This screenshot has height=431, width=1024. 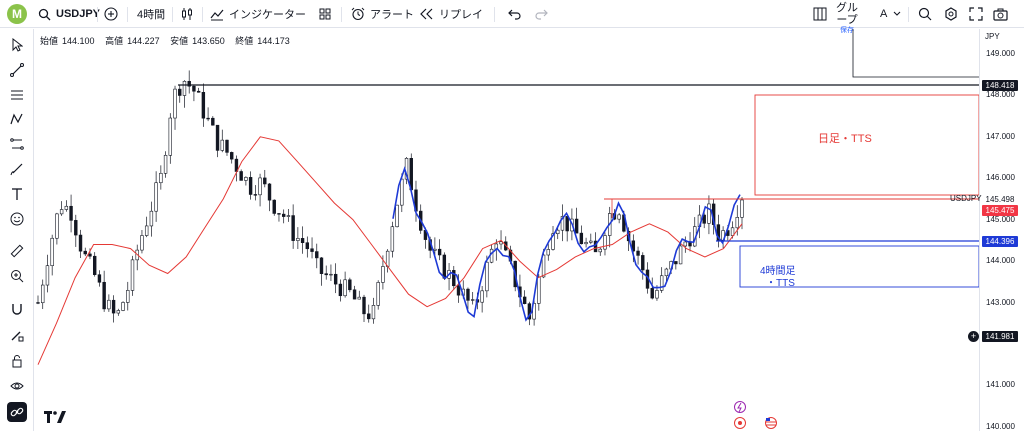 What do you see at coordinates (768, 419) in the screenshot?
I see `flag-canton` at bounding box center [768, 419].